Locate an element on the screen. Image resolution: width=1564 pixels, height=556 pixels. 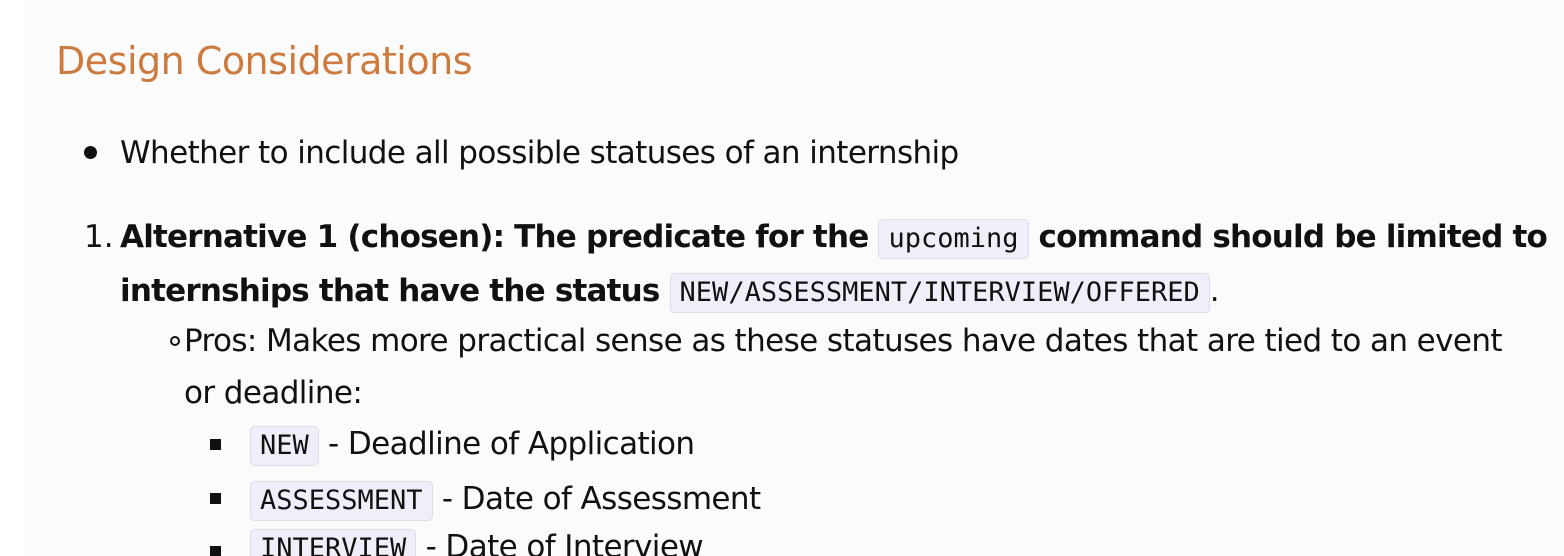
list-number: 1. is located at coordinates (99, 237).